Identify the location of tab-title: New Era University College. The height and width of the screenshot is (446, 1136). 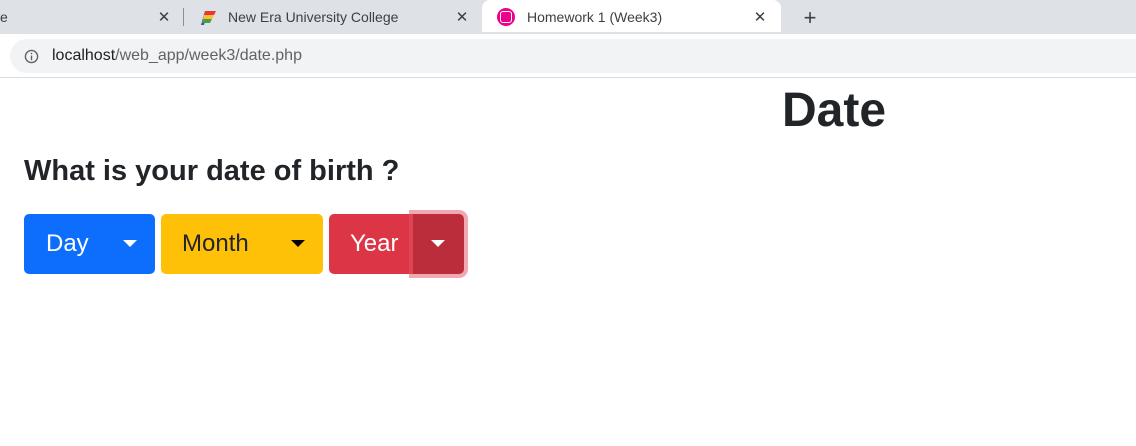
(313, 17).